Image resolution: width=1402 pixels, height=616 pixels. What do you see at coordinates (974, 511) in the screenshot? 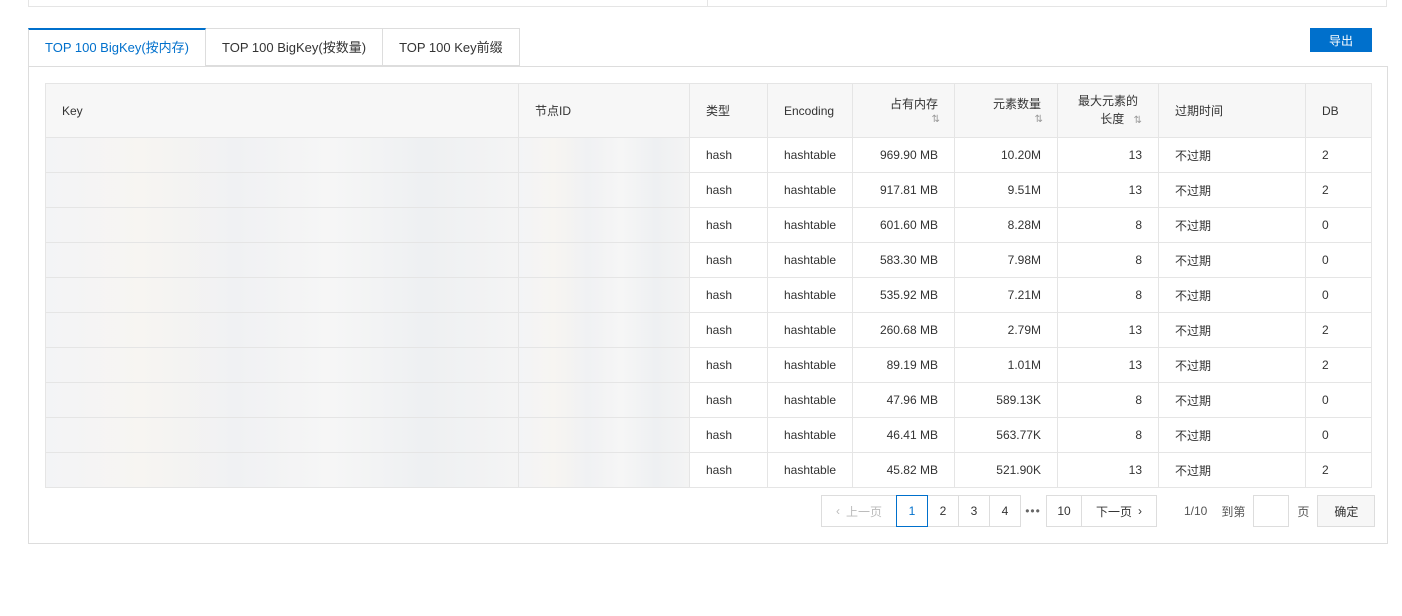
I see `page-button: 3` at bounding box center [974, 511].